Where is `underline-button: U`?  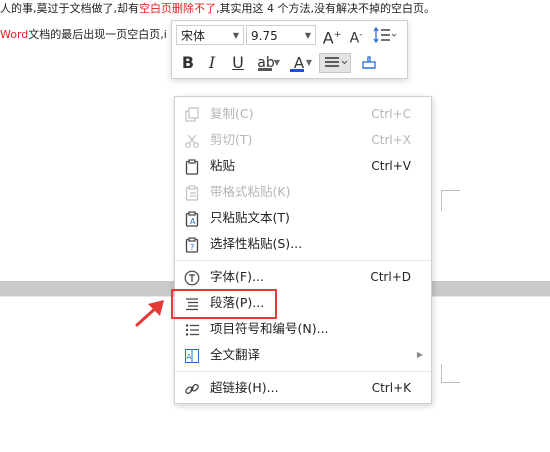
underline-button: U is located at coordinates (238, 63).